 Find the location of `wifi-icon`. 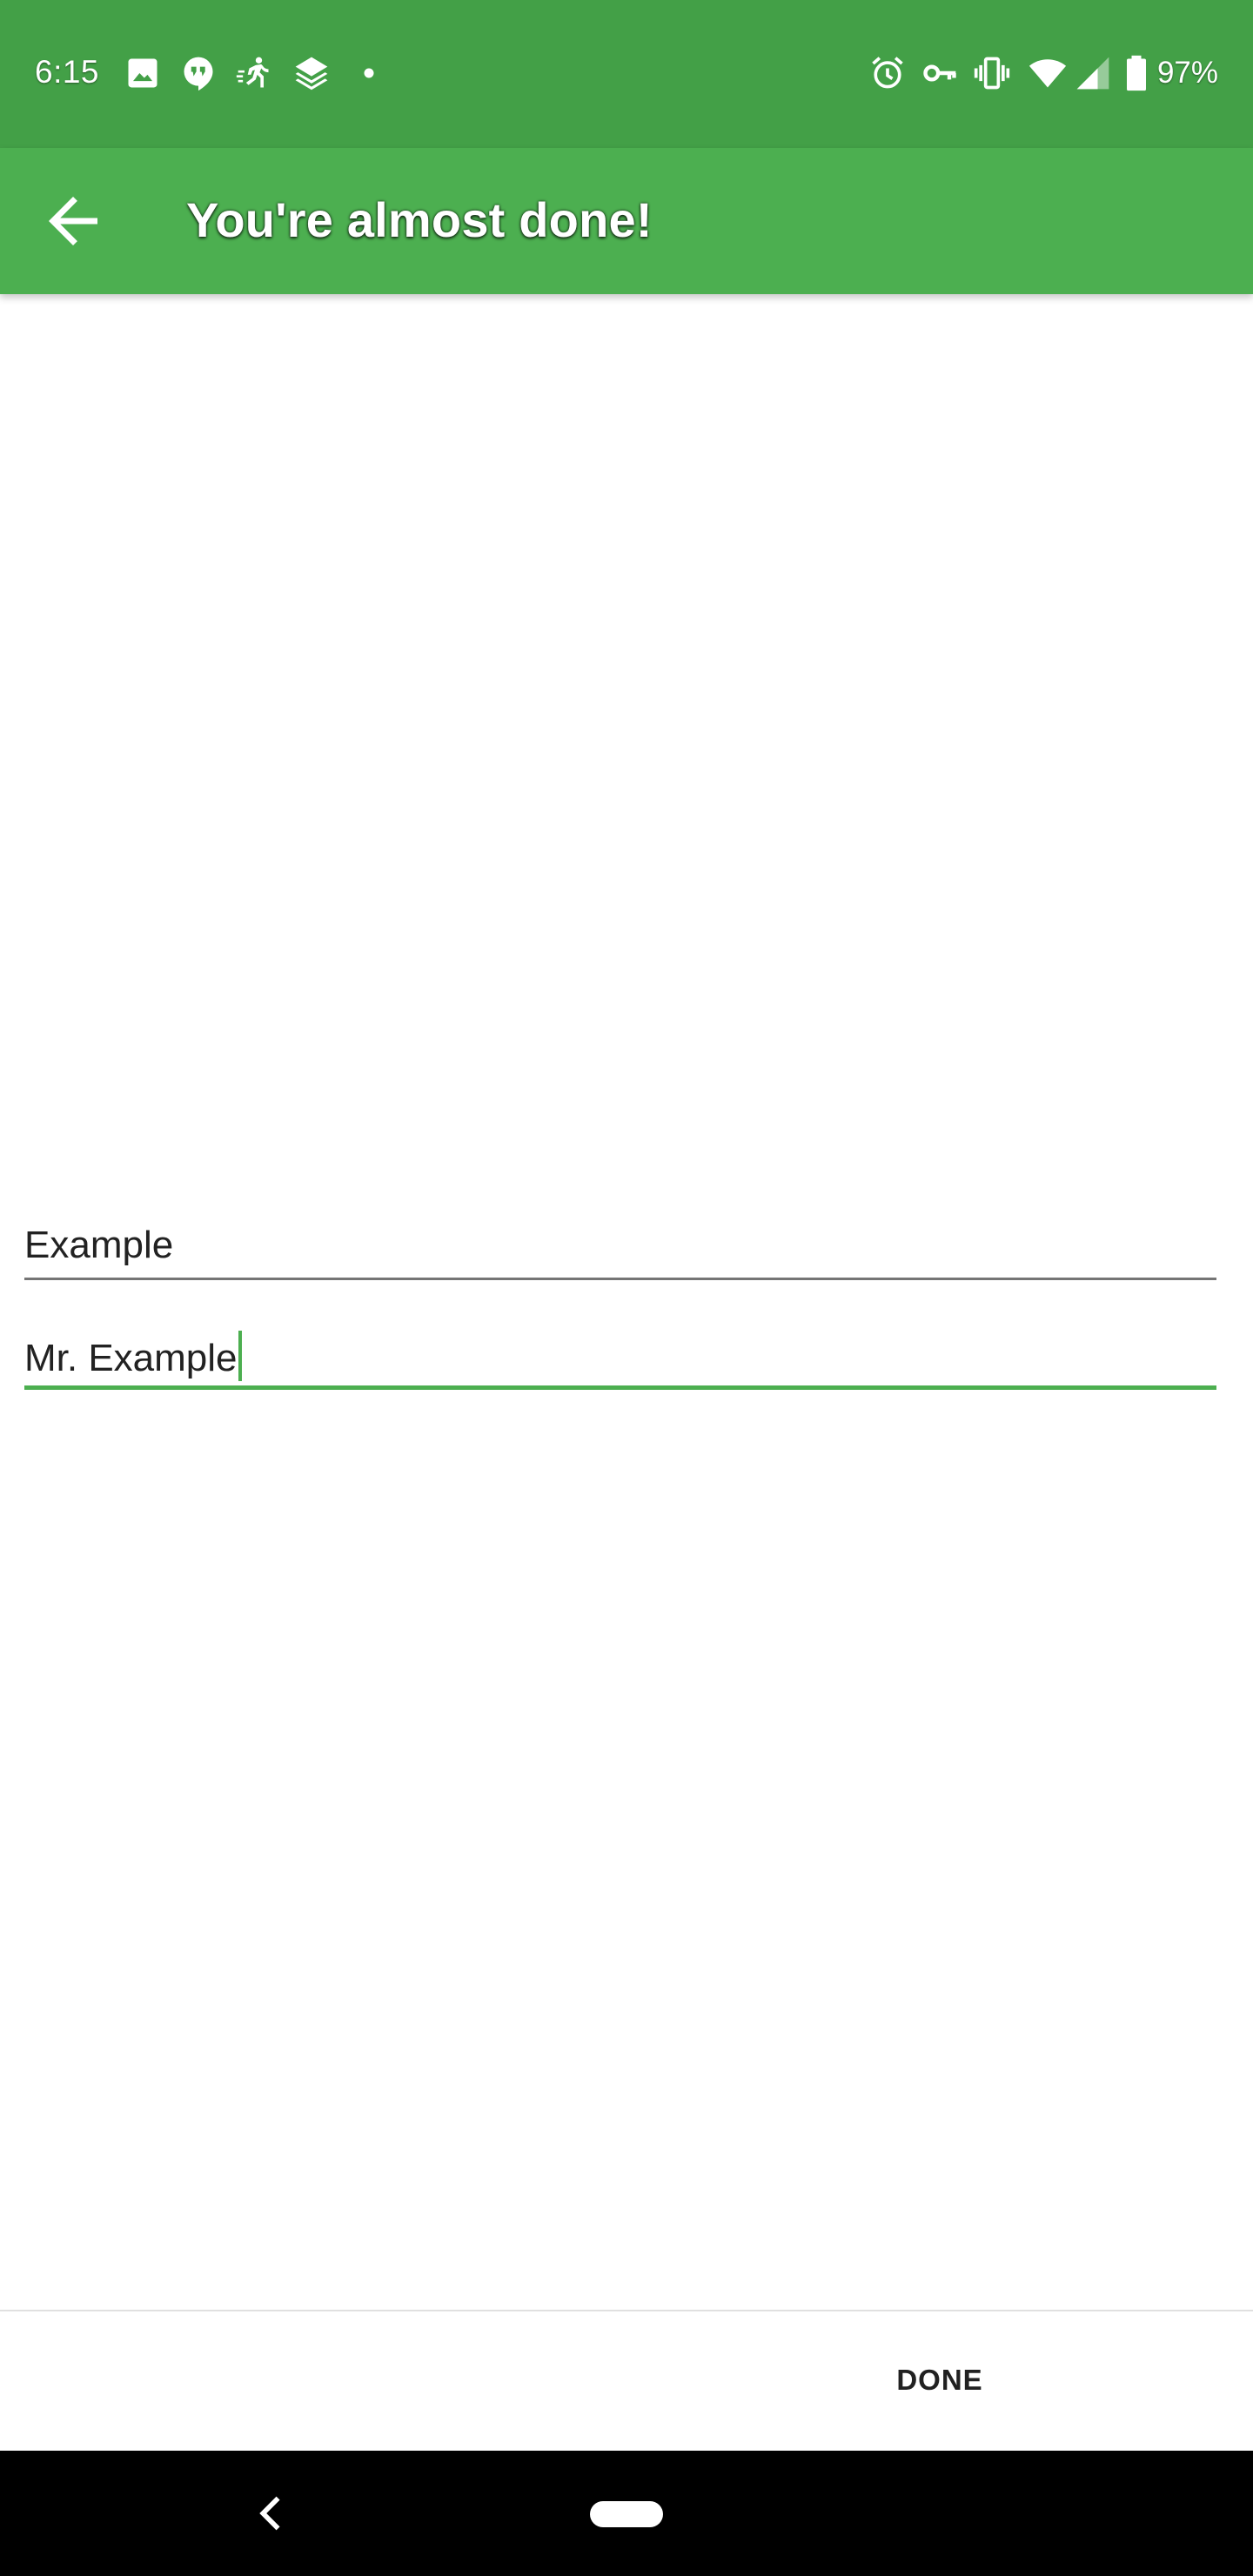

wifi-icon is located at coordinates (1048, 73).